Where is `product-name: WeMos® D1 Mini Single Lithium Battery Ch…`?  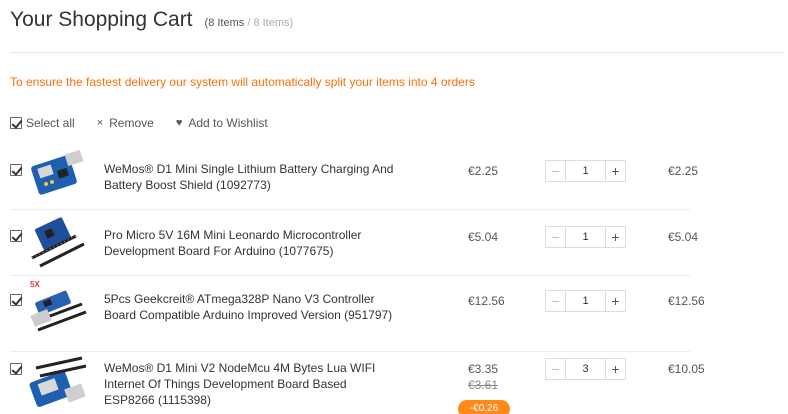
product-name: WeMos® D1 Mini Single Lithium Battery Ch… is located at coordinates (249, 177).